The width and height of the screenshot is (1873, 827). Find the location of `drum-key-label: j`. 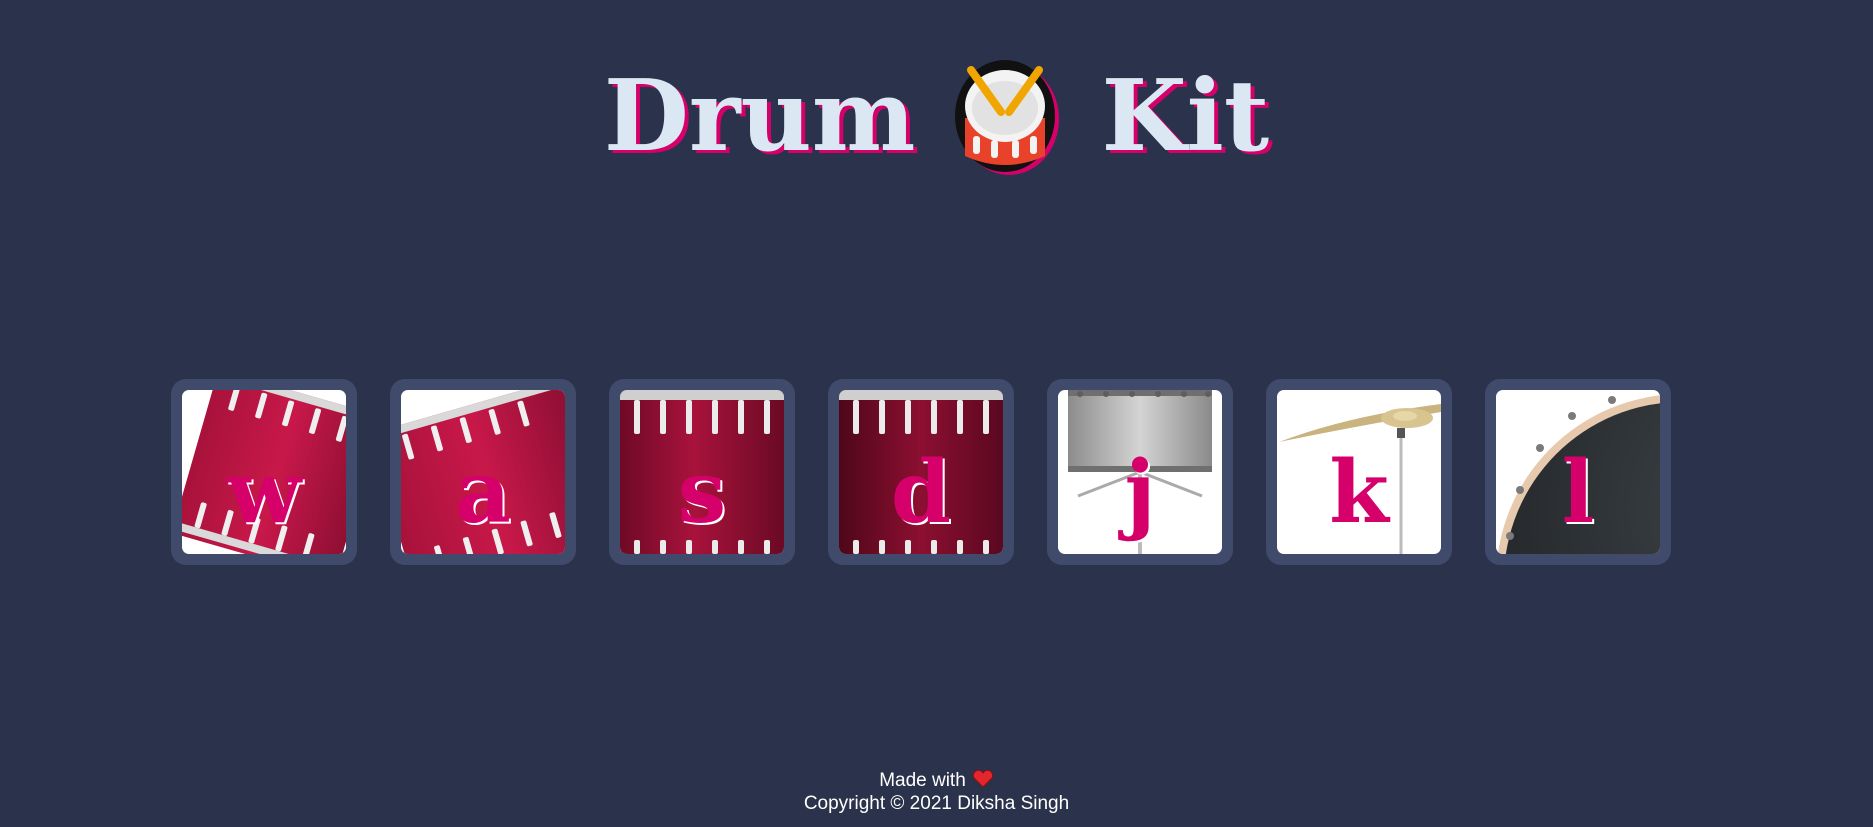

drum-key-label: j is located at coordinates (1140, 492).